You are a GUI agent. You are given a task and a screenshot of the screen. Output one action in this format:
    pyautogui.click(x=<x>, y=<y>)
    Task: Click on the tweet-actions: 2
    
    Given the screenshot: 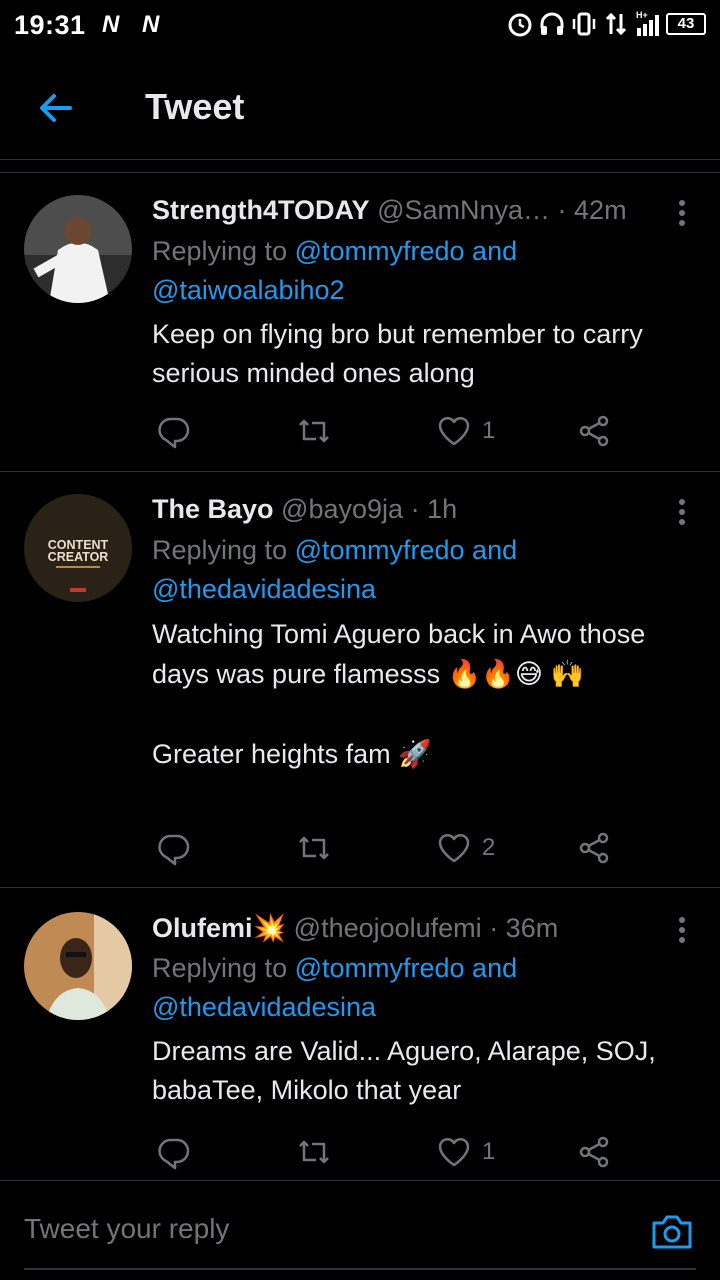 What is the action you would take?
    pyautogui.click(x=387, y=848)
    